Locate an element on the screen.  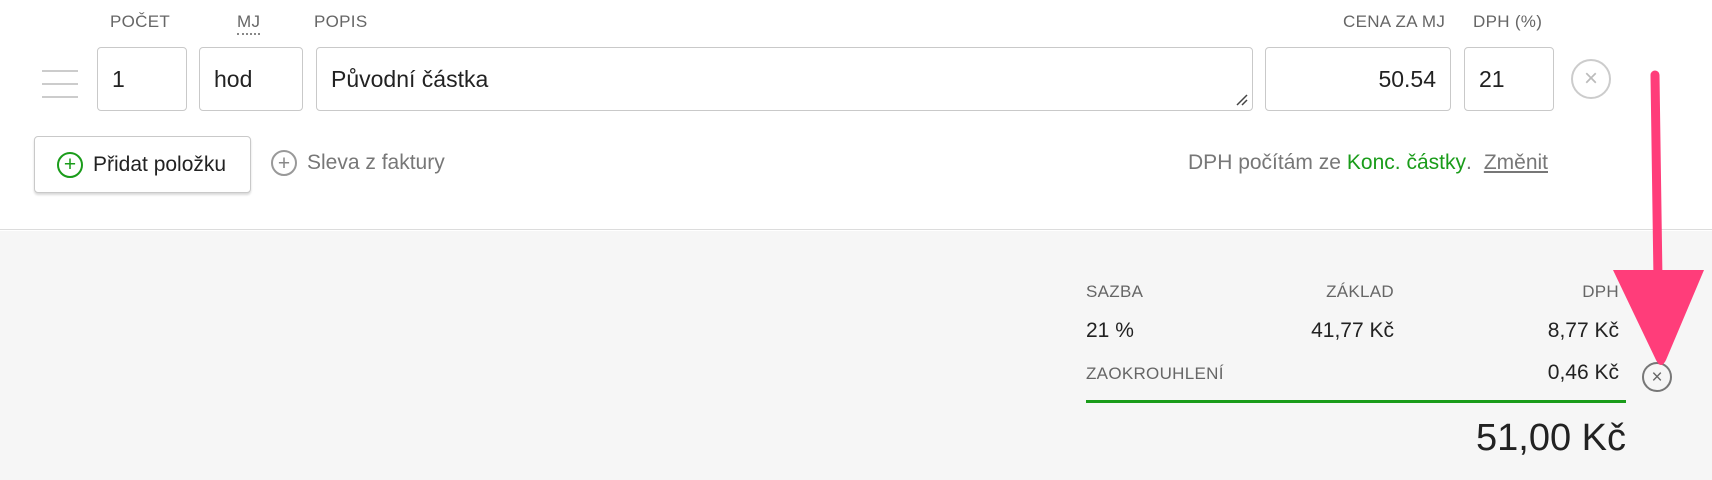
change-vat-mode-link: Změnit is located at coordinates (1516, 163).